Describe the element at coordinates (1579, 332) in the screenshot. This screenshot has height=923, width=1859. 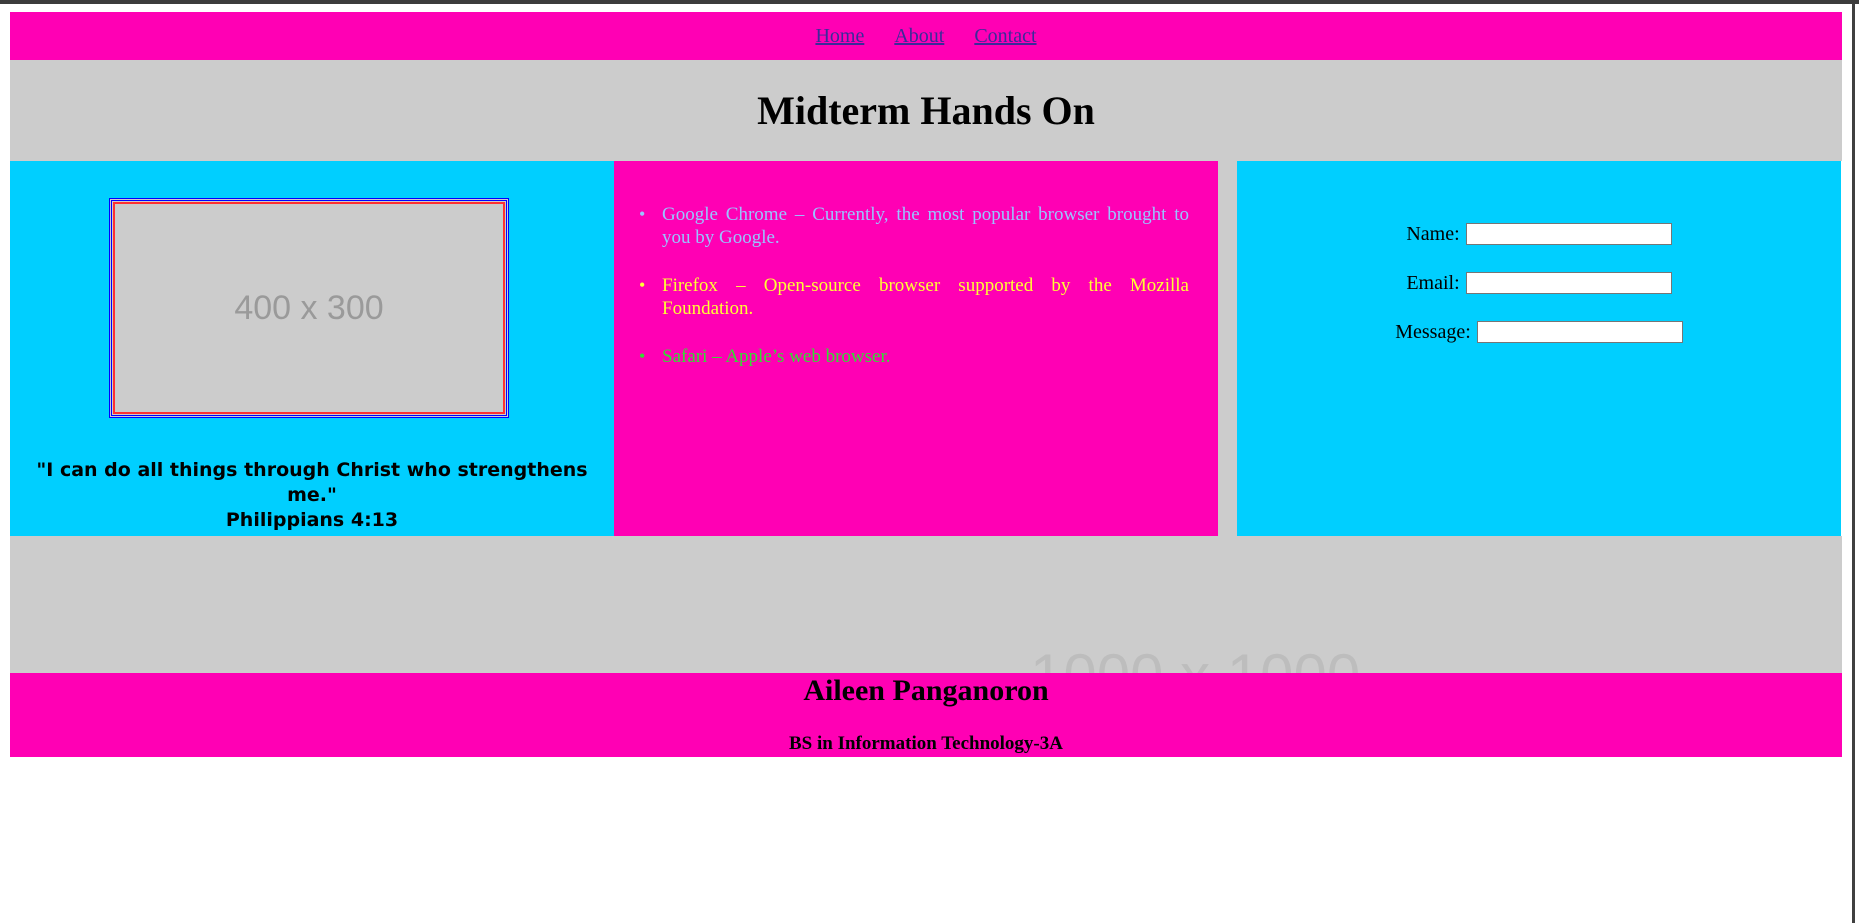
I see `message-field` at that location.